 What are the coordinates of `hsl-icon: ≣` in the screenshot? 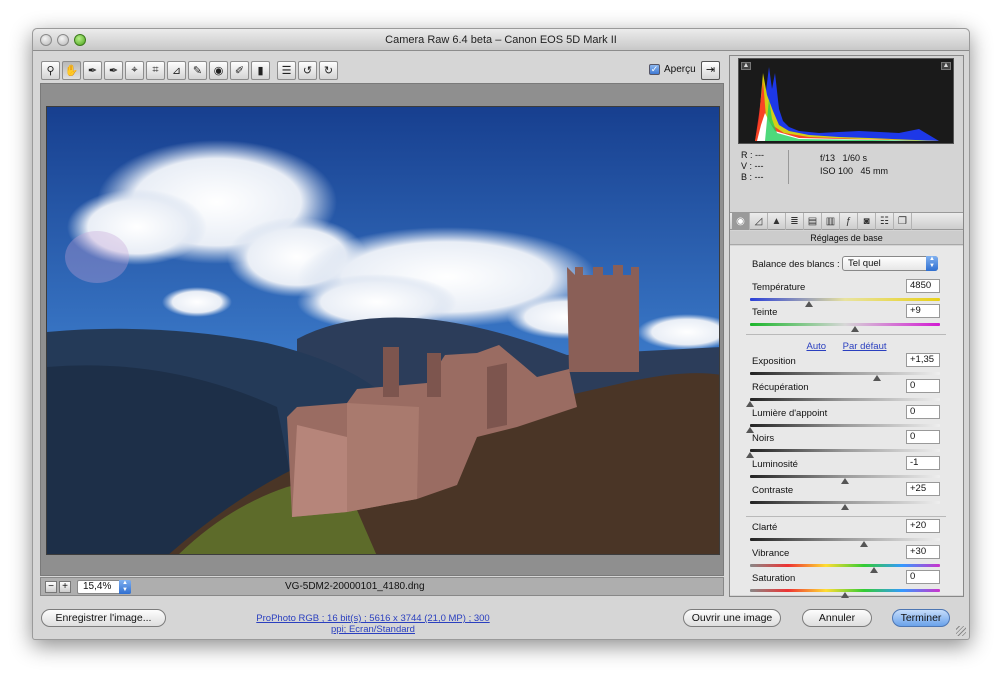 It's located at (794, 221).